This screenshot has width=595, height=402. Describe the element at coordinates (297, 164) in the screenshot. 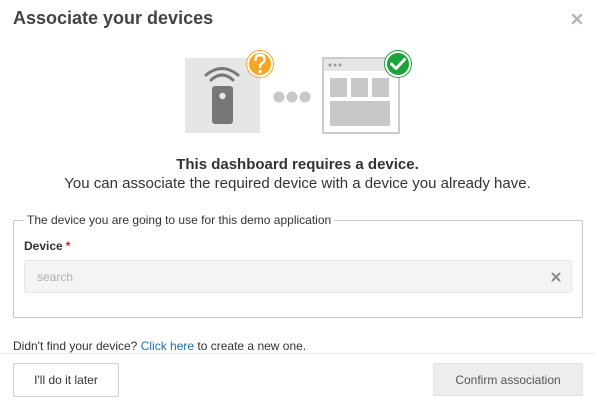

I see `requirement-headline: This dashboard requires a device.` at that location.